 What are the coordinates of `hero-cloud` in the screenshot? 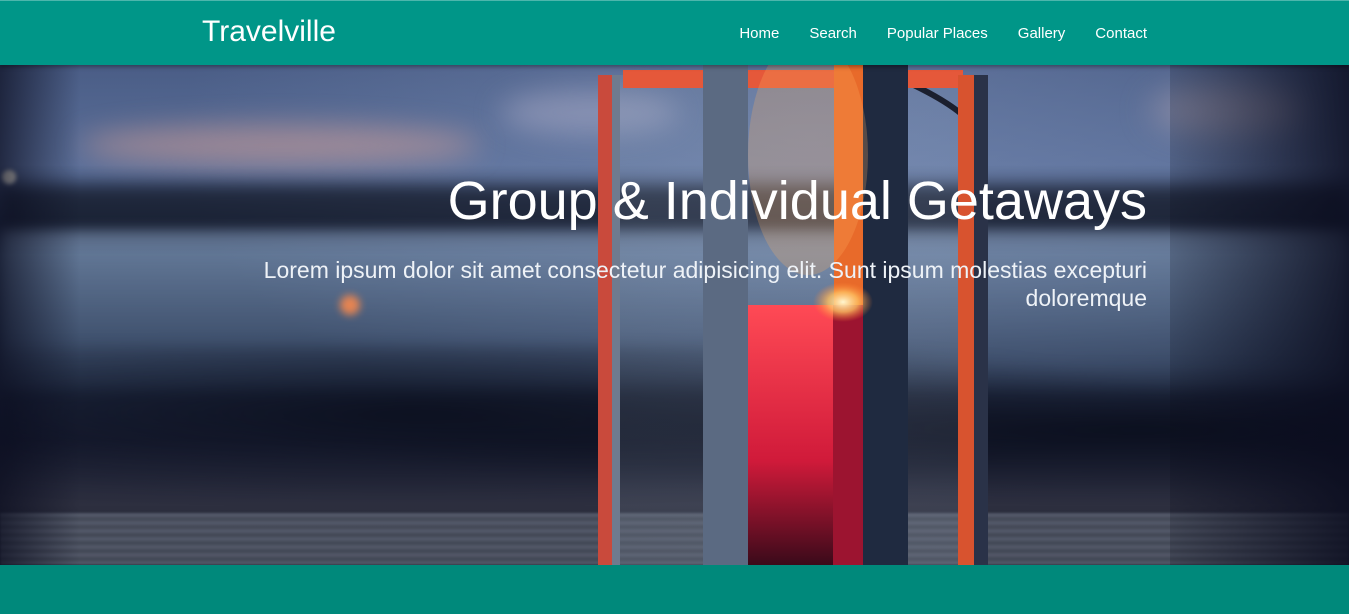 It's located at (280, 145).